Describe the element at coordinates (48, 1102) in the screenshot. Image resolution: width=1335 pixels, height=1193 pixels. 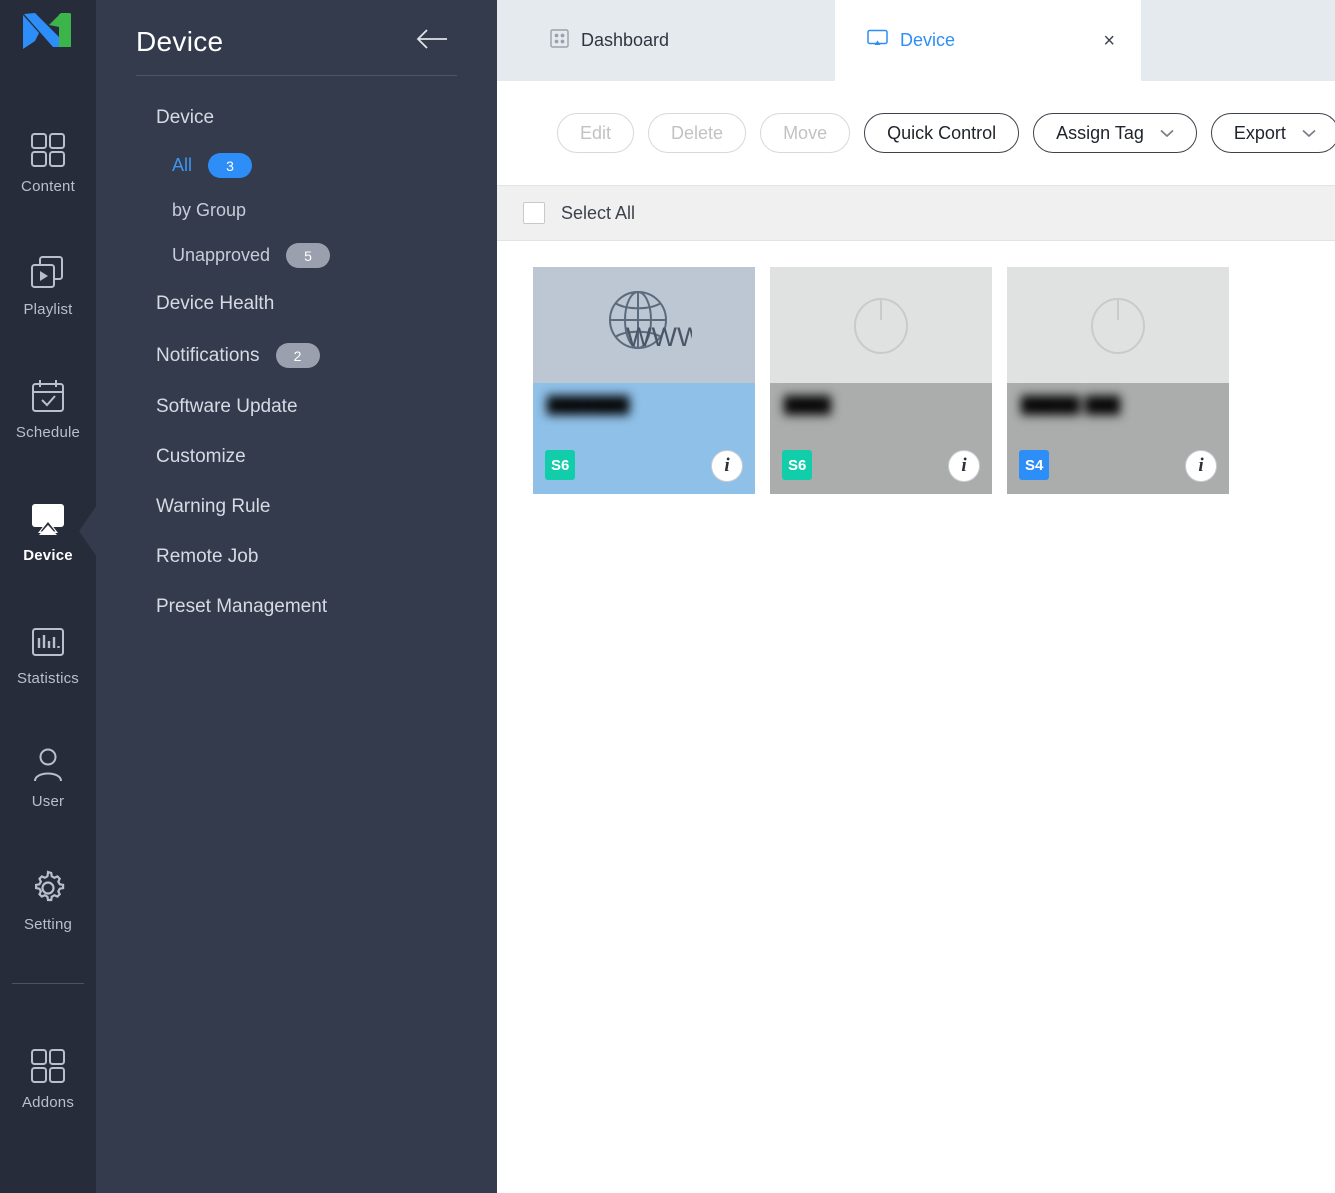
I see `rail-item-label: Addons` at that location.